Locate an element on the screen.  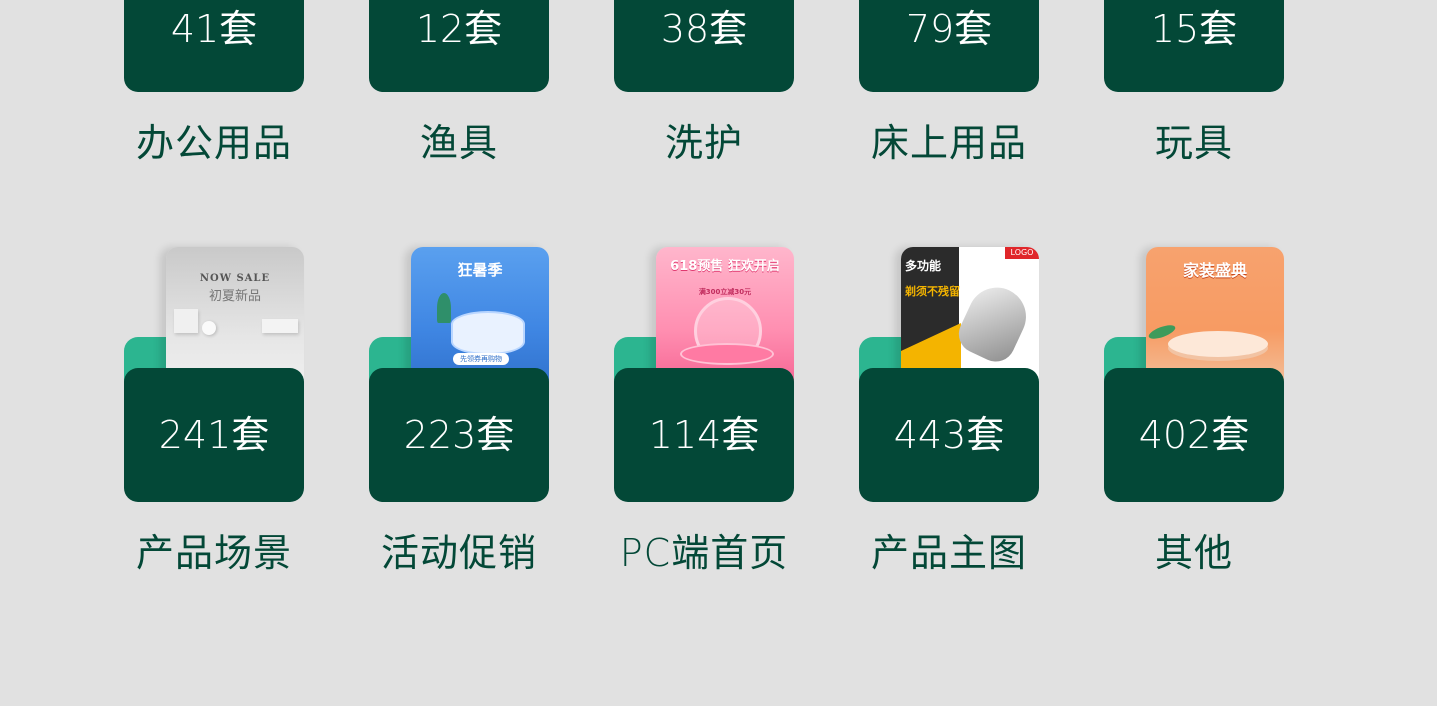
category-label: 玩具 is located at coordinates (1193, 143).